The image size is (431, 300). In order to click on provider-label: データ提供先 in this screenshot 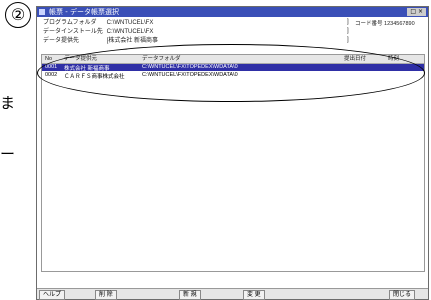, I will do `click(61, 41)`.